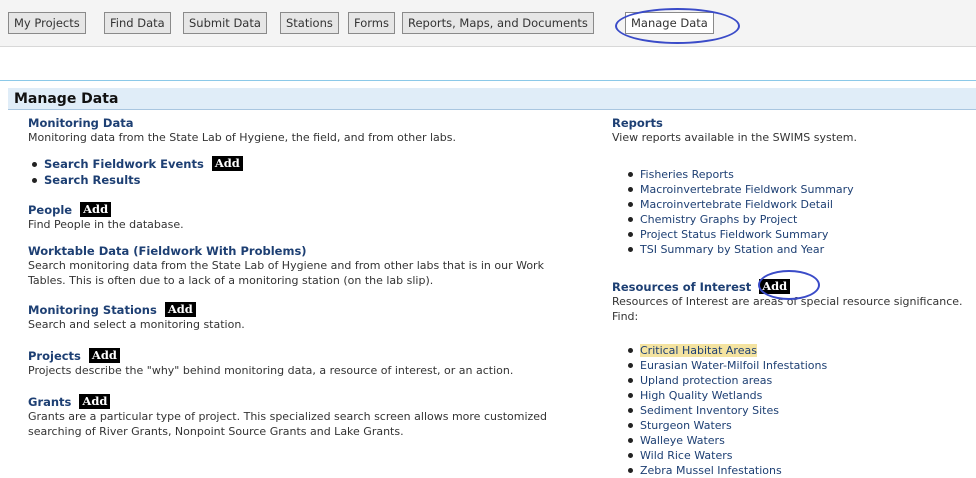 This screenshot has height=478, width=976. I want to click on search-fieldwork-events-link: Search Fieldwork Events Add, so click(308, 164).